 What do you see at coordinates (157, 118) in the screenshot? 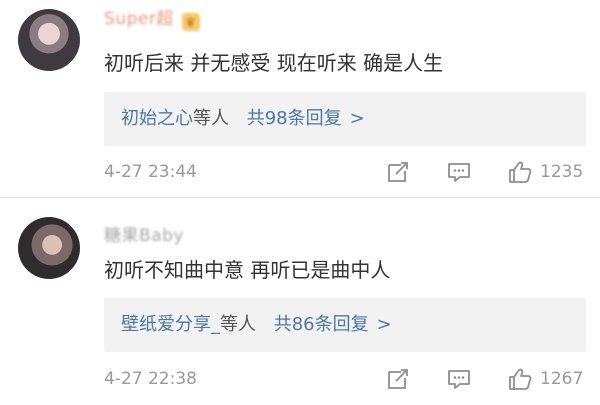
I see `reply-users: 初始之心` at bounding box center [157, 118].